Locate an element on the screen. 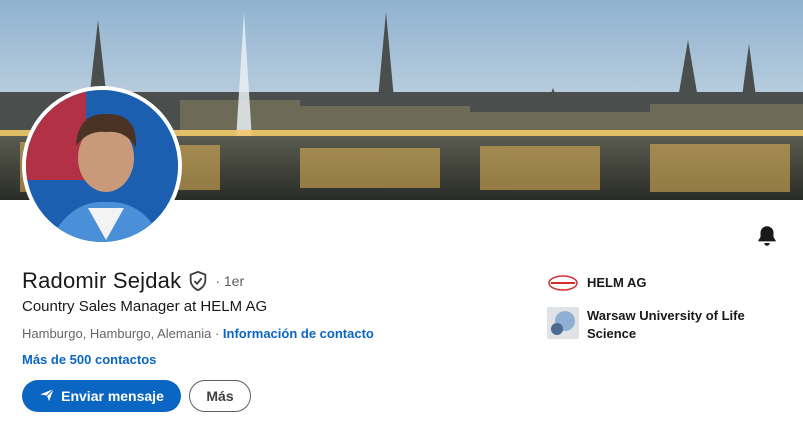 This screenshot has height=435, width=803. org-helm: HELM AG is located at coordinates (596, 283).